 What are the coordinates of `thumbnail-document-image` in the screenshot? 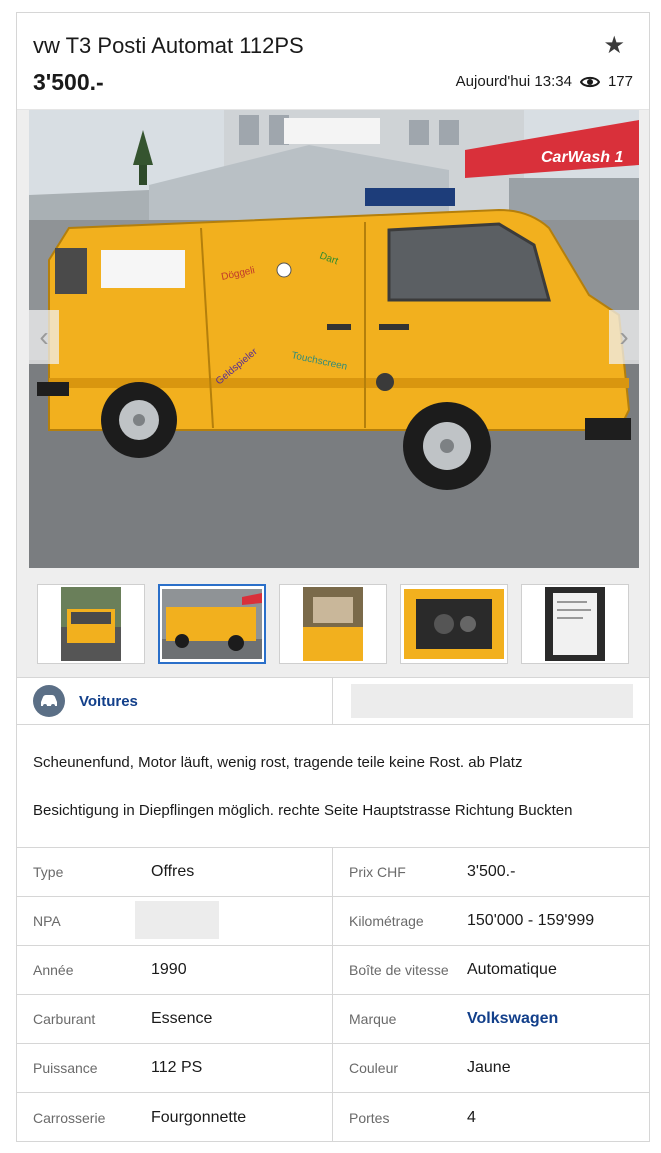 It's located at (575, 624).